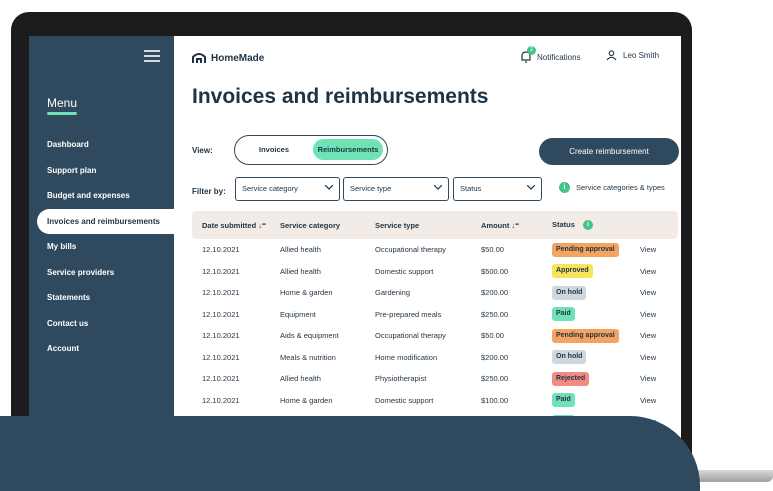  Describe the element at coordinates (202, 150) in the screenshot. I see `view-label: View:` at that location.